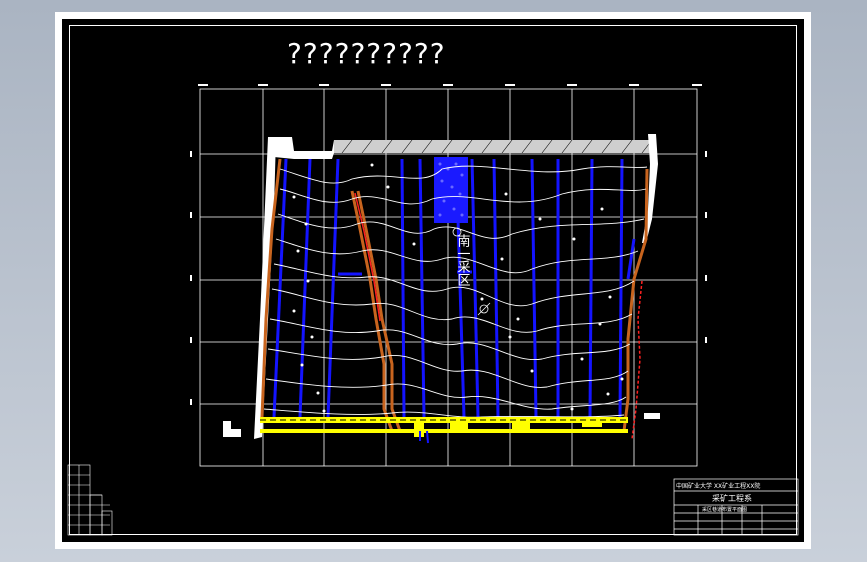  Describe the element at coordinates (463, 259) in the screenshot. I see `area-label: 南一采区` at that location.